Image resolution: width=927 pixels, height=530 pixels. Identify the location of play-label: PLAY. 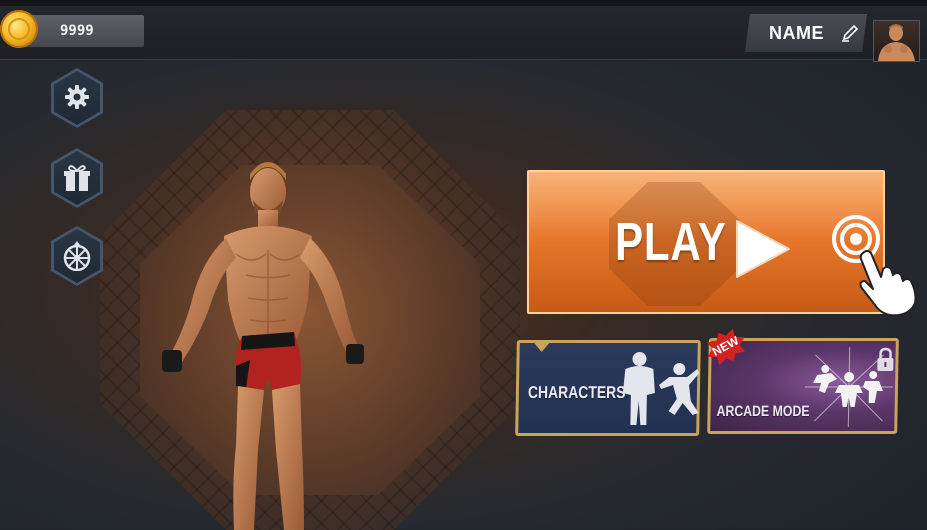
(671, 242).